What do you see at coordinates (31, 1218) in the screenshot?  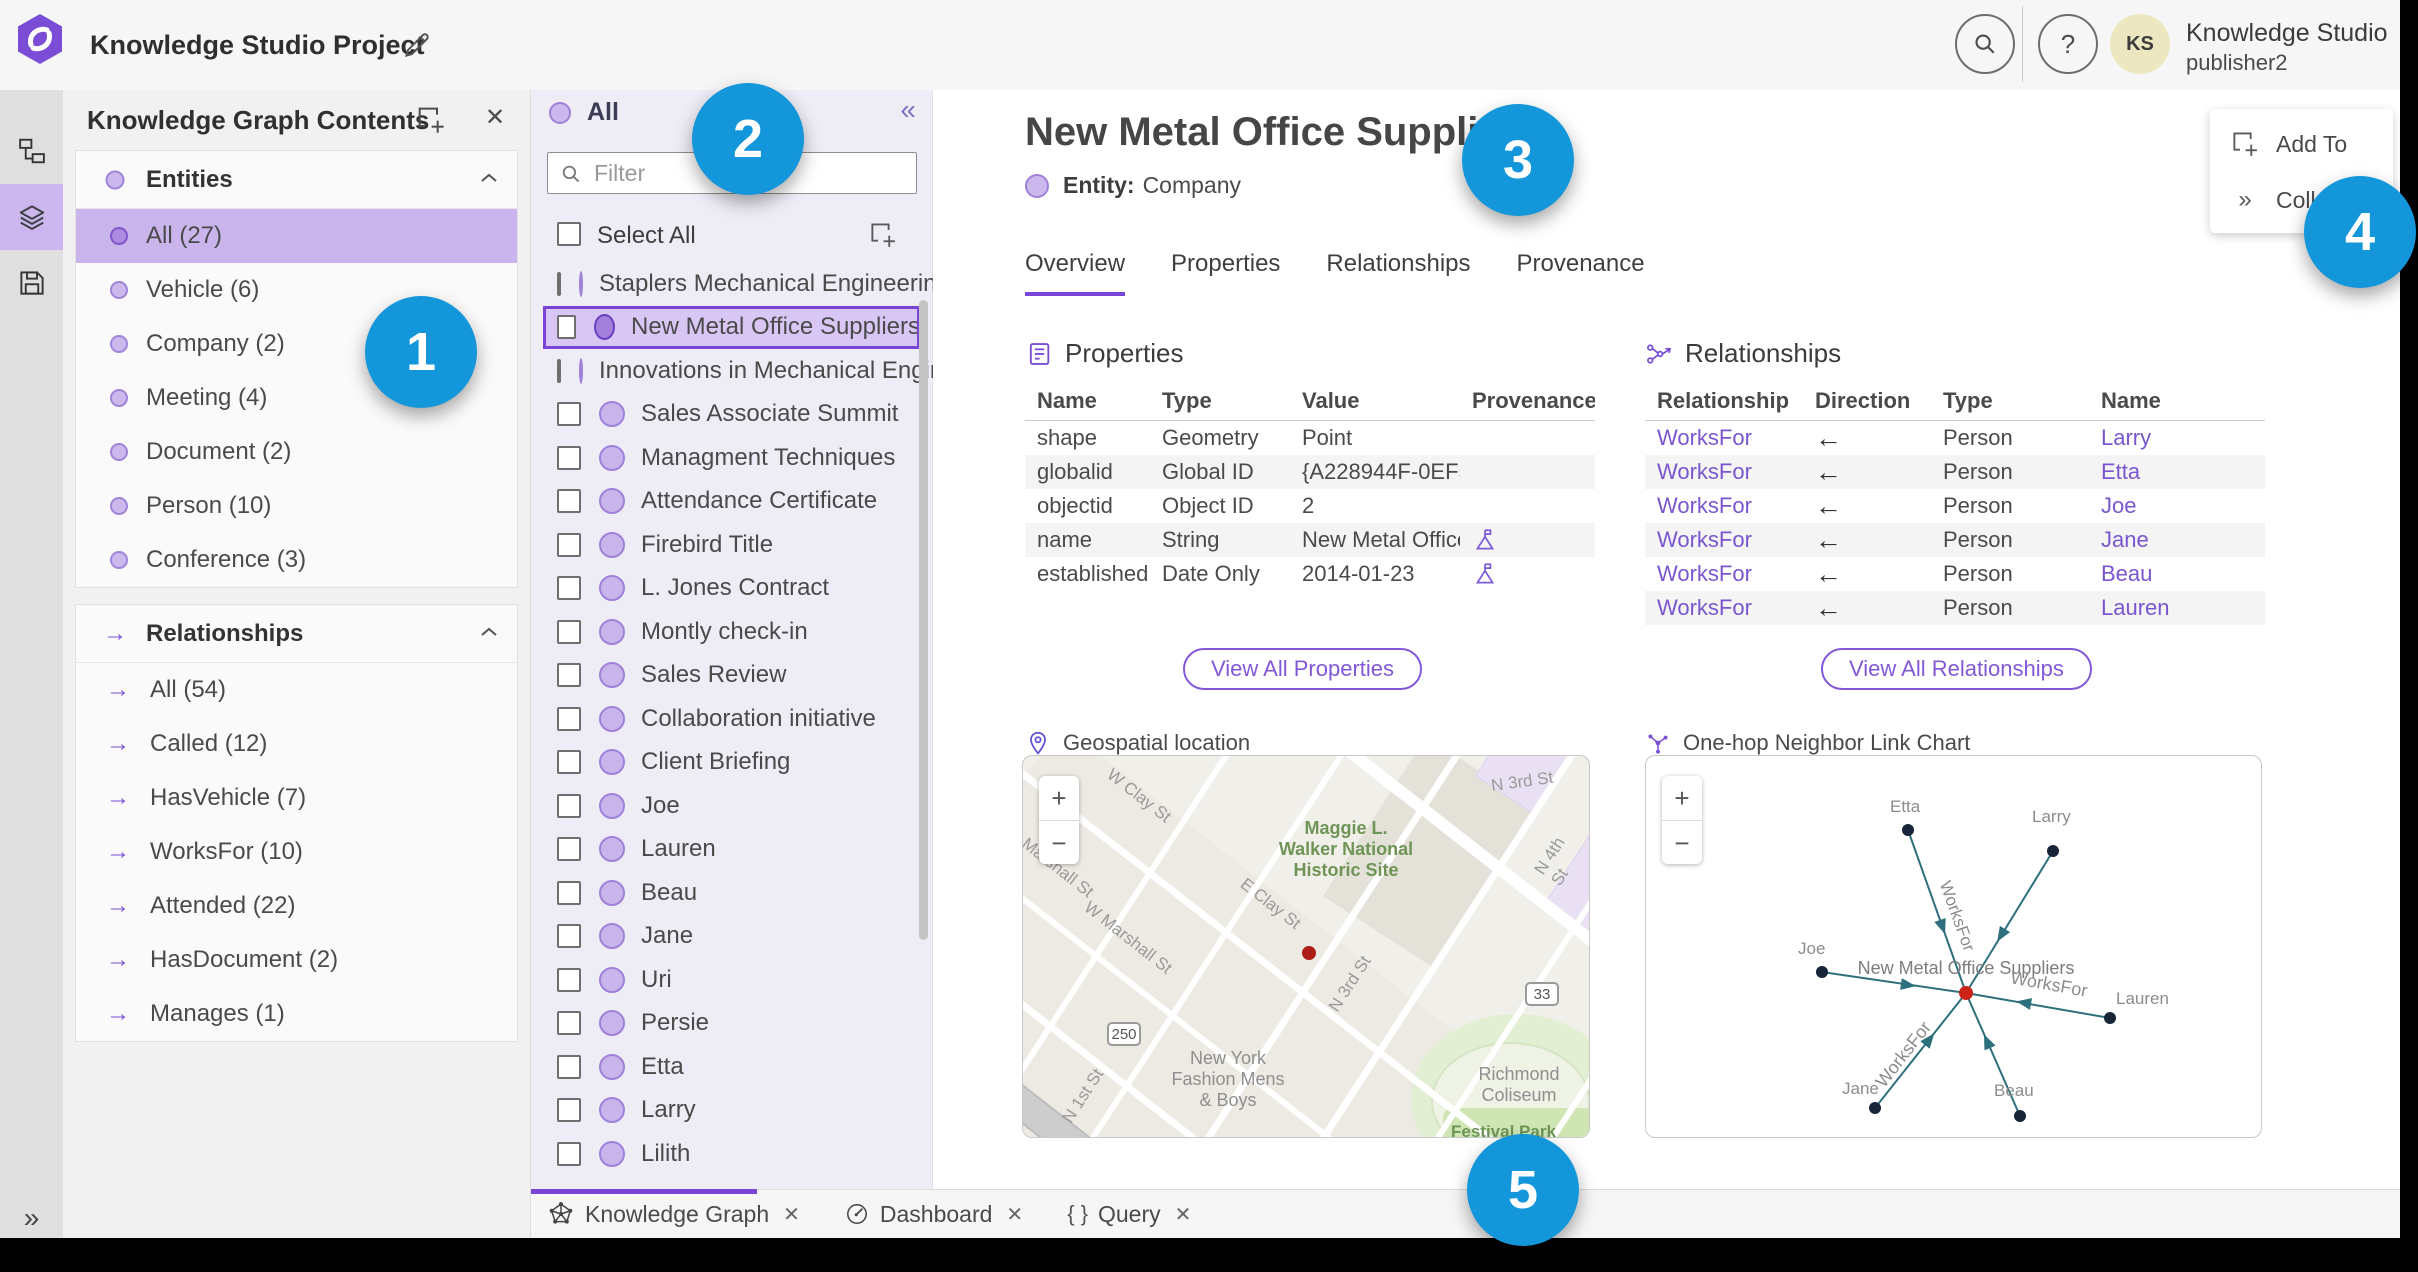 I see `expand-rail-icon: »` at bounding box center [31, 1218].